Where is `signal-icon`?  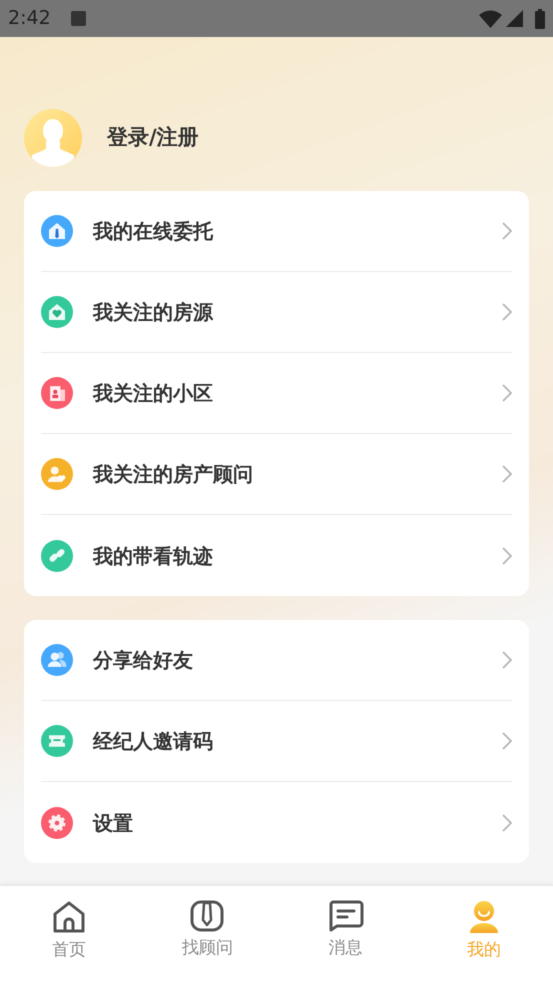
signal-icon is located at coordinates (514, 18).